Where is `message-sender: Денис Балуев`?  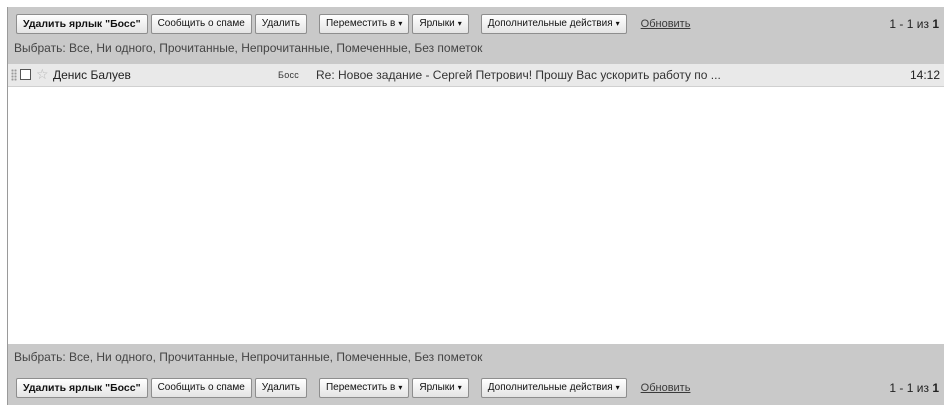
message-sender: Денис Балуев is located at coordinates (92, 75).